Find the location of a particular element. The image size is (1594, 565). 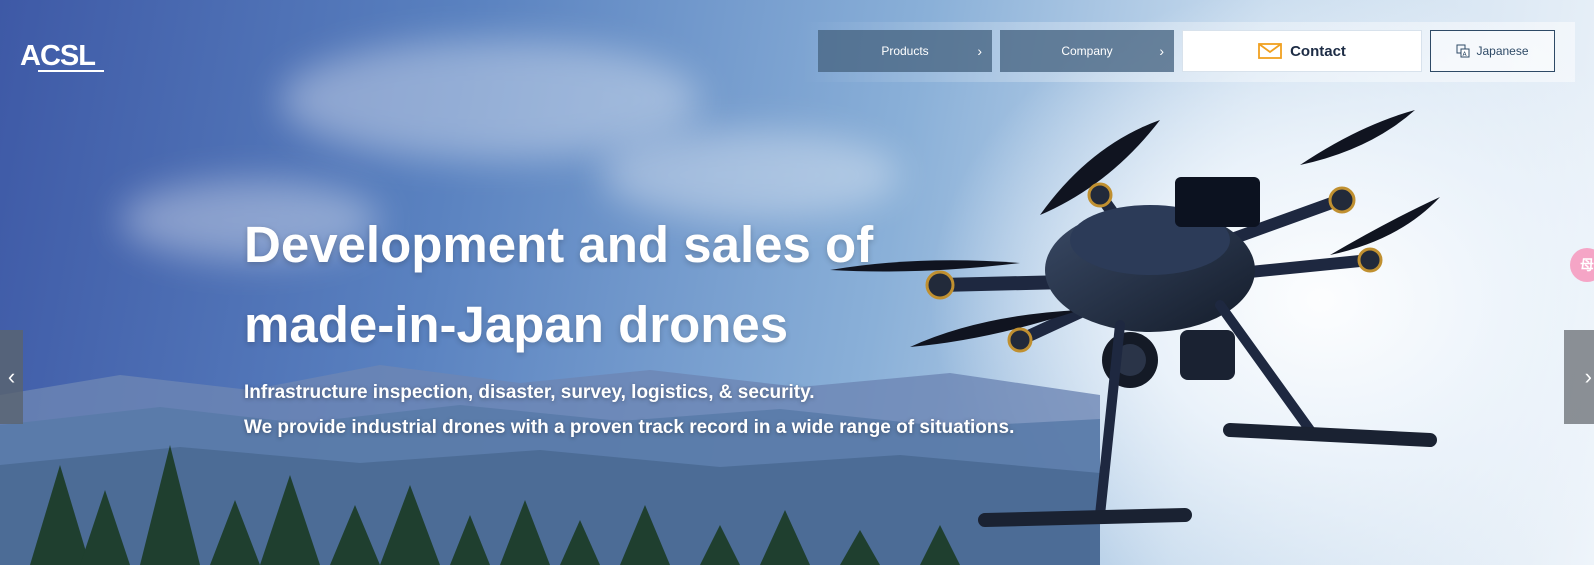

logo-text: ACSL is located at coordinates (58, 56).